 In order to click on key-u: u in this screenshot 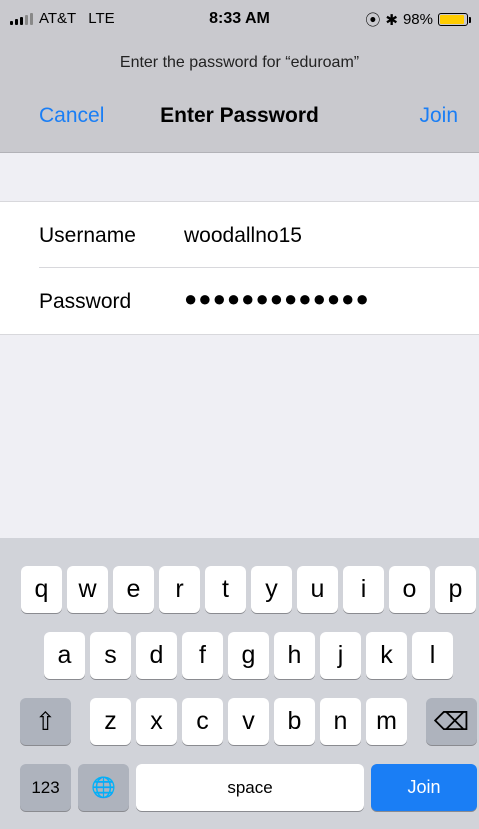, I will do `click(317, 589)`.